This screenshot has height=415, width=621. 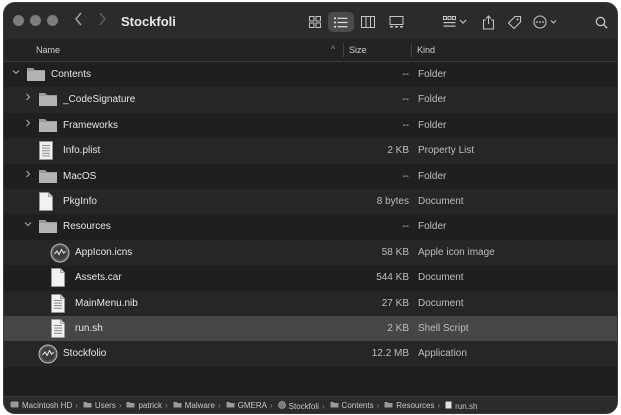 What do you see at coordinates (442, 354) in the screenshot?
I see `file-kind: Application` at bounding box center [442, 354].